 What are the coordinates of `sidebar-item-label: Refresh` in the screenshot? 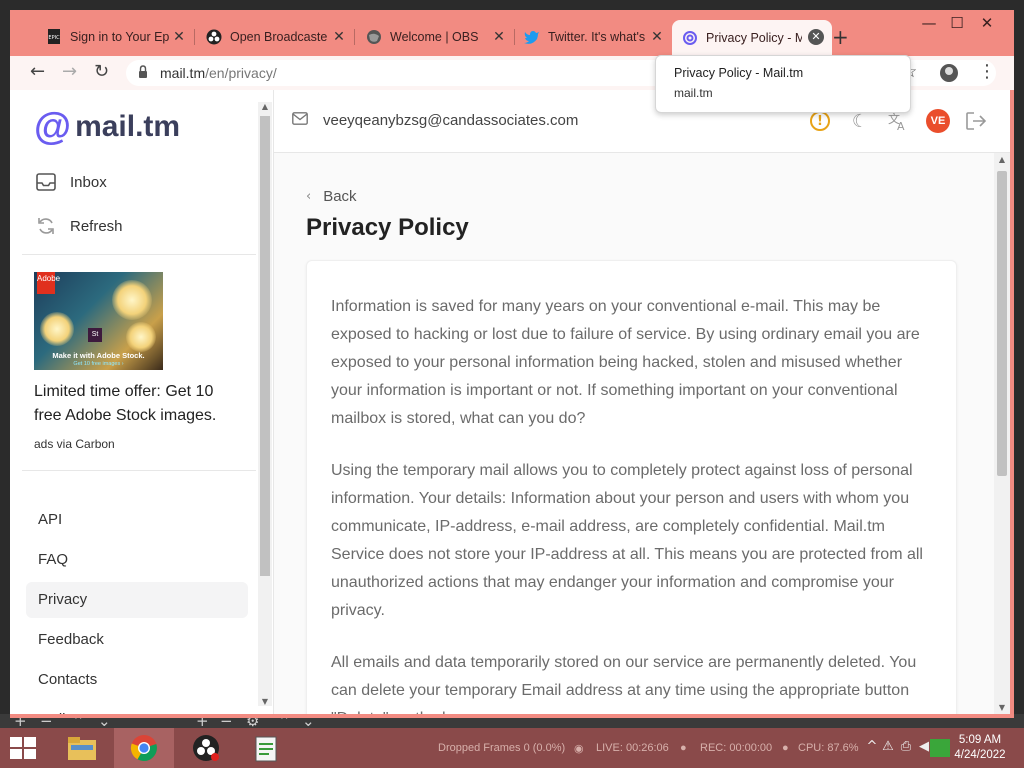 It's located at (96, 226).